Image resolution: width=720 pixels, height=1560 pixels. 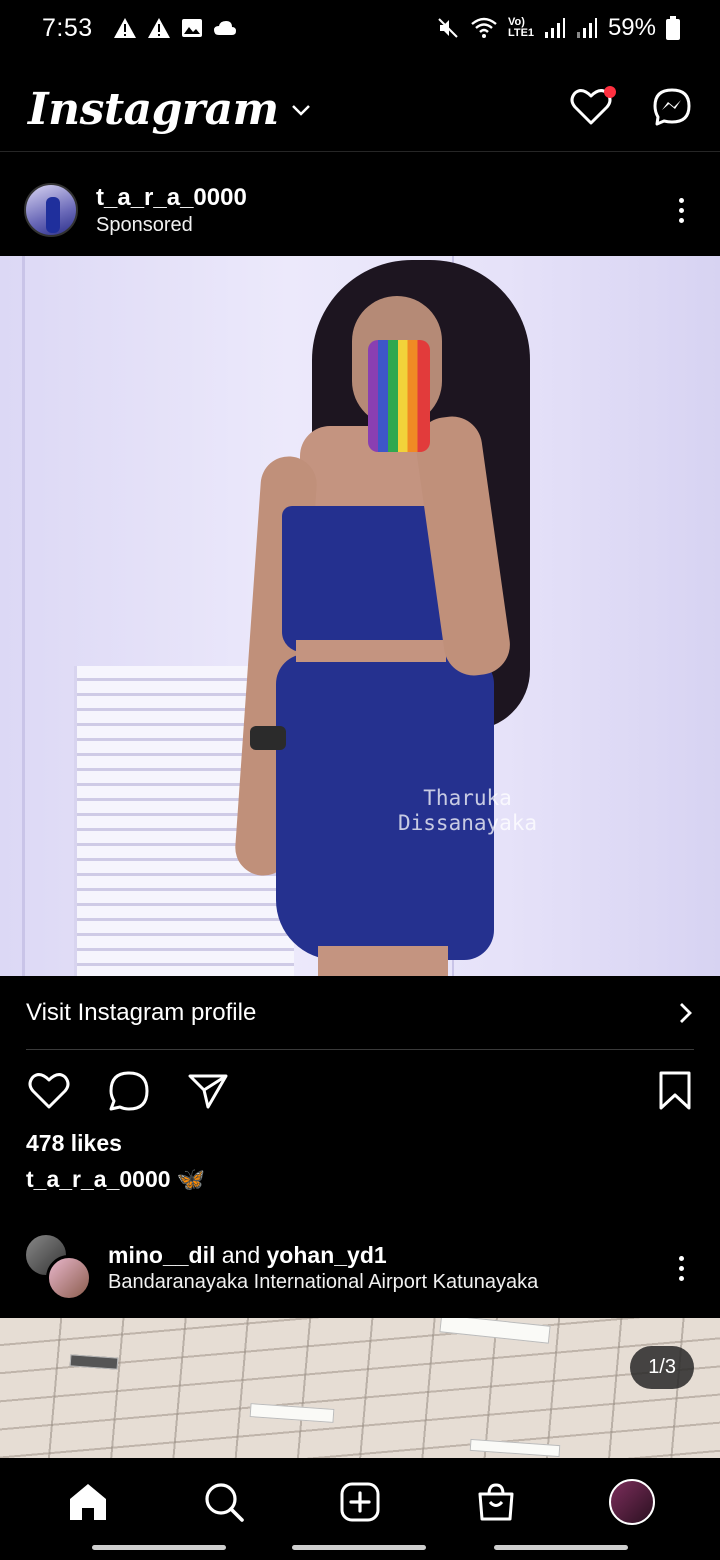 What do you see at coordinates (360, 1388) in the screenshot?
I see `post-image: 1/3` at bounding box center [360, 1388].